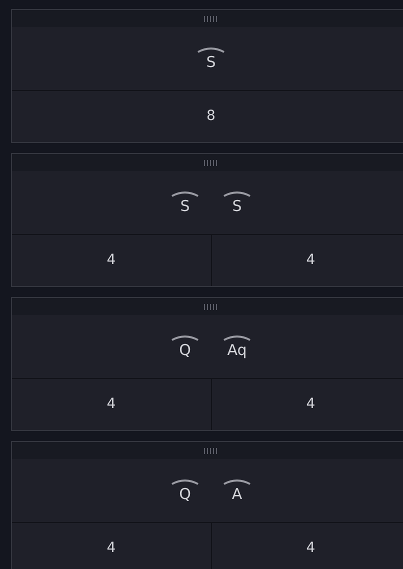 The width and height of the screenshot is (403, 569). What do you see at coordinates (237, 493) in the screenshot?
I see `key-label: A` at bounding box center [237, 493].